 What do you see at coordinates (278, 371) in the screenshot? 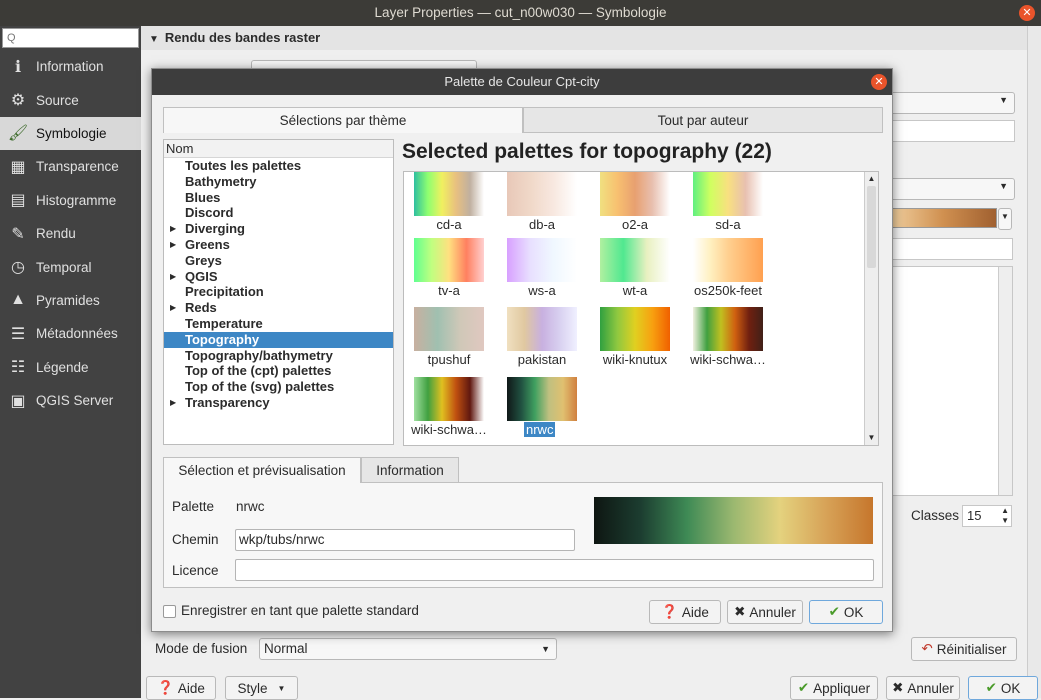
I see `tree-item: Top of the (cpt) palettes` at bounding box center [278, 371].